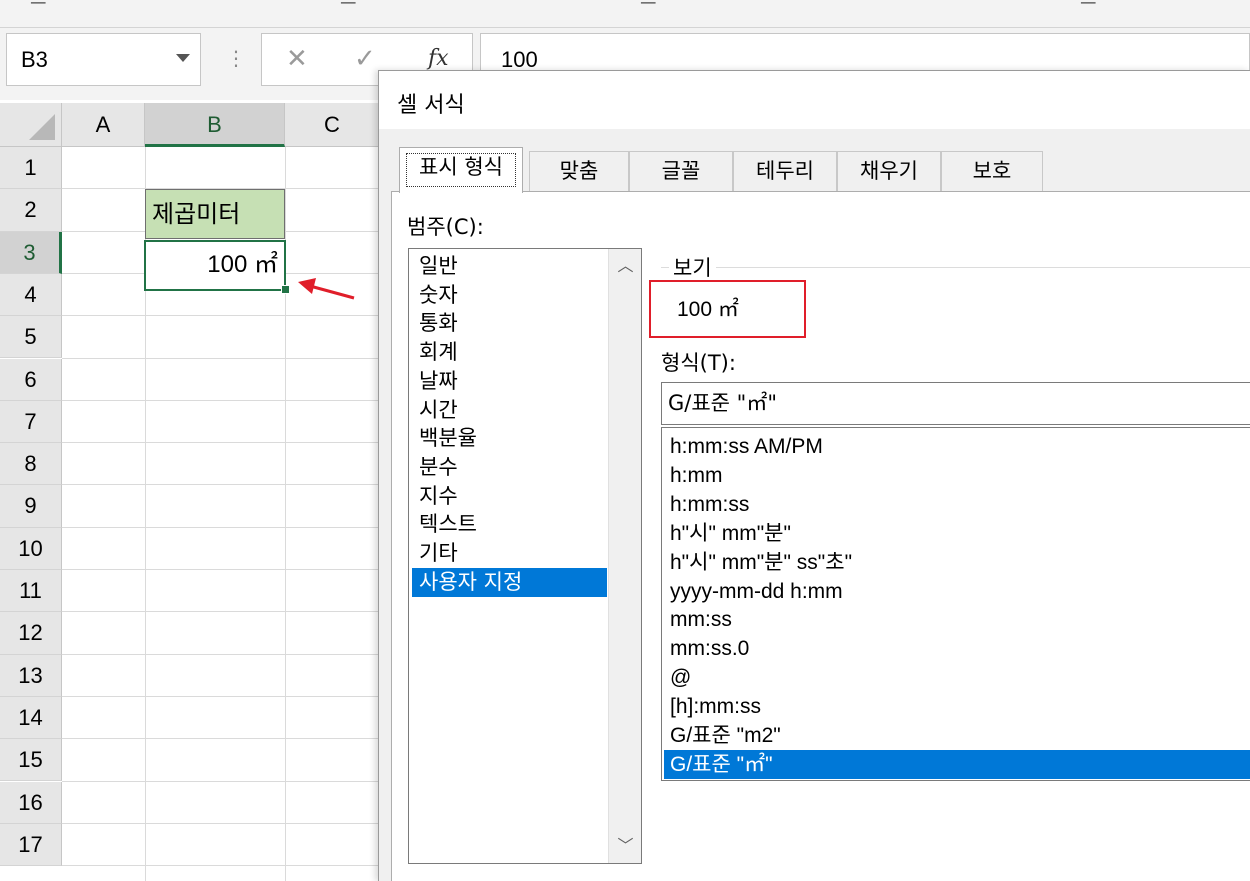 The image size is (1250, 881). Describe the element at coordinates (34, 59) in the screenshot. I see `name-box-value: B3` at that location.